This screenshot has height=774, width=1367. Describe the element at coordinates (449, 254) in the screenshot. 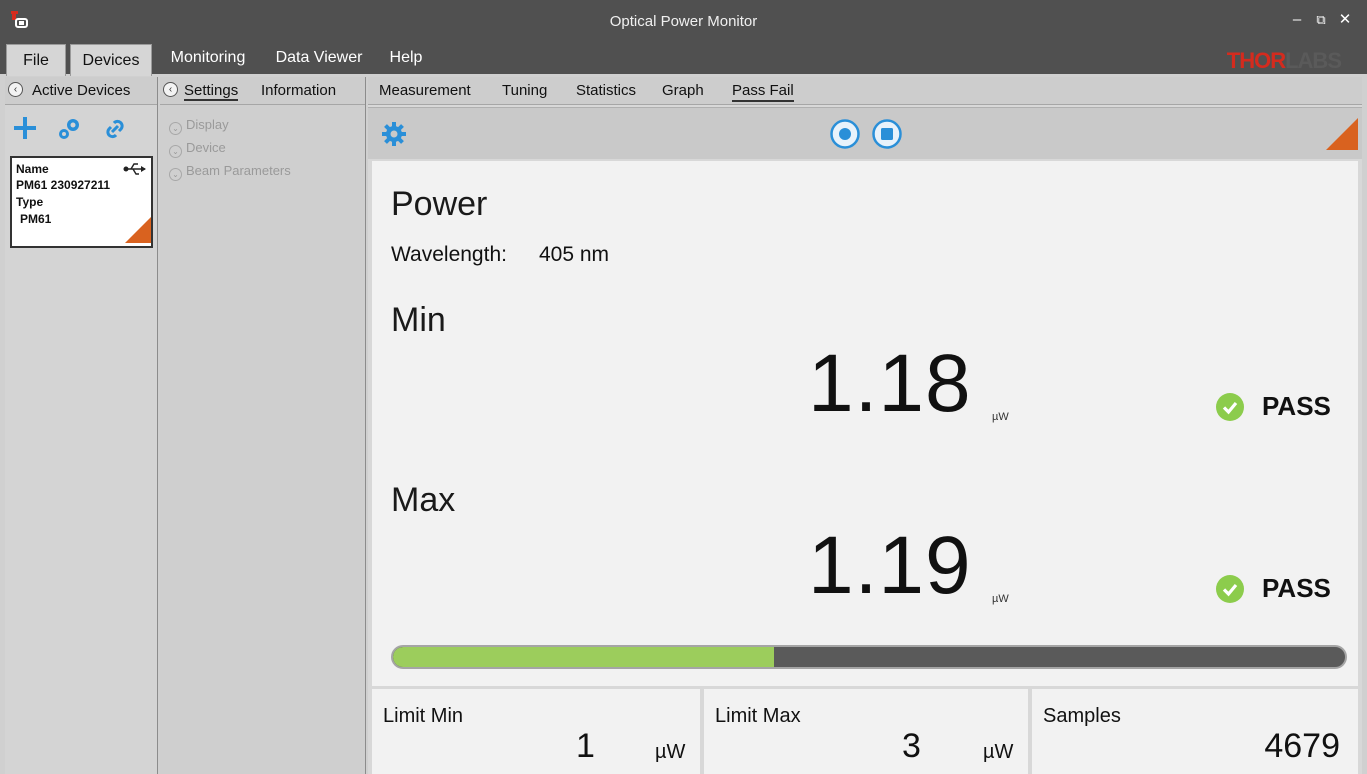

I see `wavelength-label: Wavelength:` at that location.